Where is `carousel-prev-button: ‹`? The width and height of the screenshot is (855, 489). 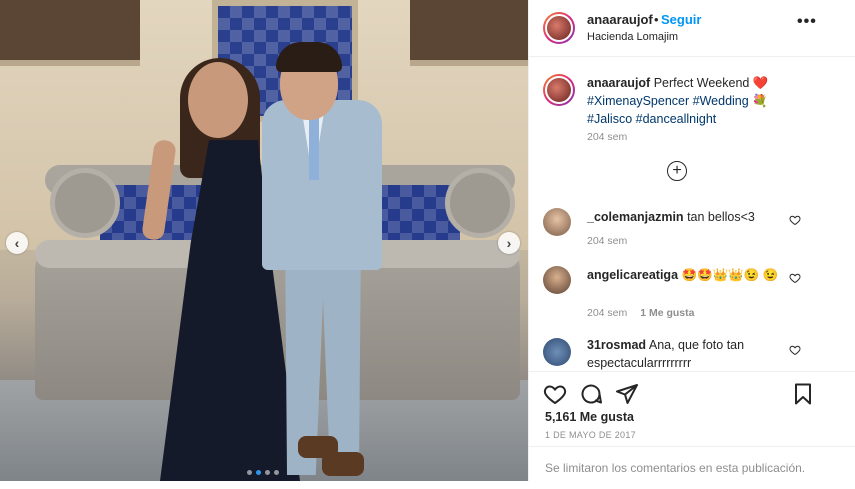 carousel-prev-button: ‹ is located at coordinates (17, 243).